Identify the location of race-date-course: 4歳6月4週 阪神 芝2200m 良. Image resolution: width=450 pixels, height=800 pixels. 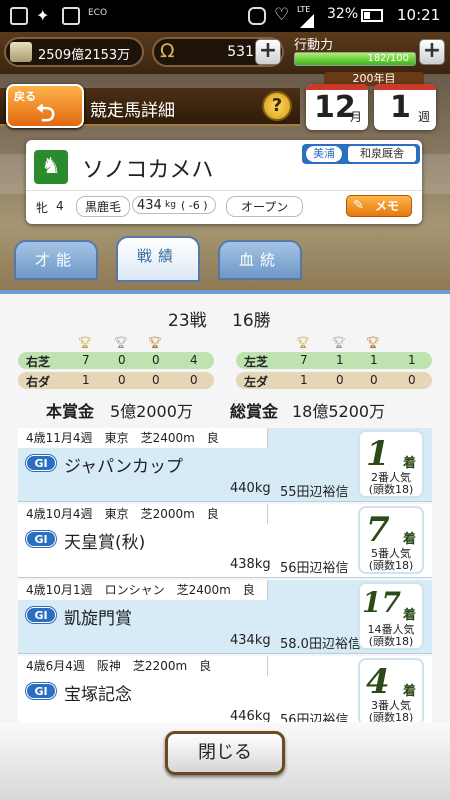
(143, 666).